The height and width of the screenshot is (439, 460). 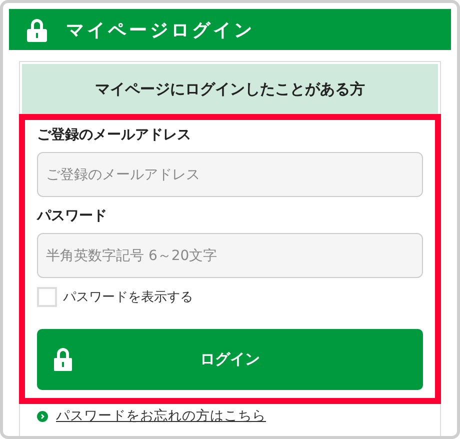 What do you see at coordinates (128, 297) in the screenshot?
I see `checkbox-label: パスワードを表示する` at bounding box center [128, 297].